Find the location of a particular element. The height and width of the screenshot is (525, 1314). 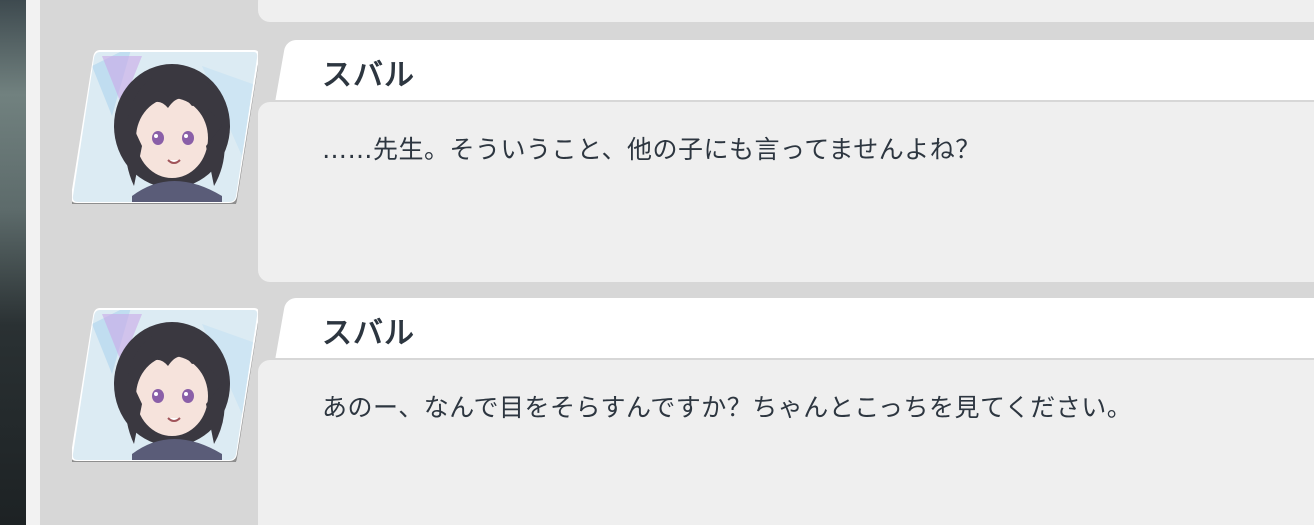

previous-message-bubble is located at coordinates (786, 11).